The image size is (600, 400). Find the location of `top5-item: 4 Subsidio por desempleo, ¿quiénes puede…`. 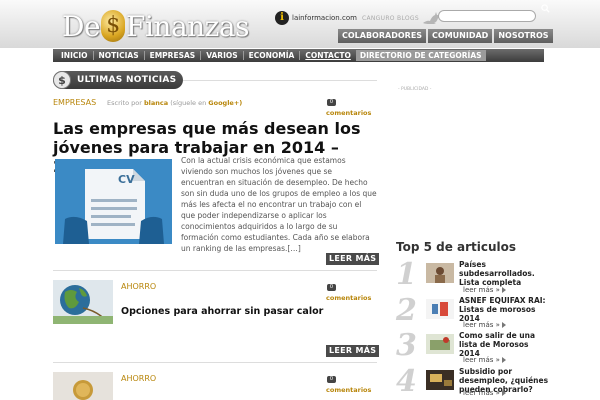

top5-item: 4 Subsidio por desempleo, ¿quiénes puede… is located at coordinates (472, 382).